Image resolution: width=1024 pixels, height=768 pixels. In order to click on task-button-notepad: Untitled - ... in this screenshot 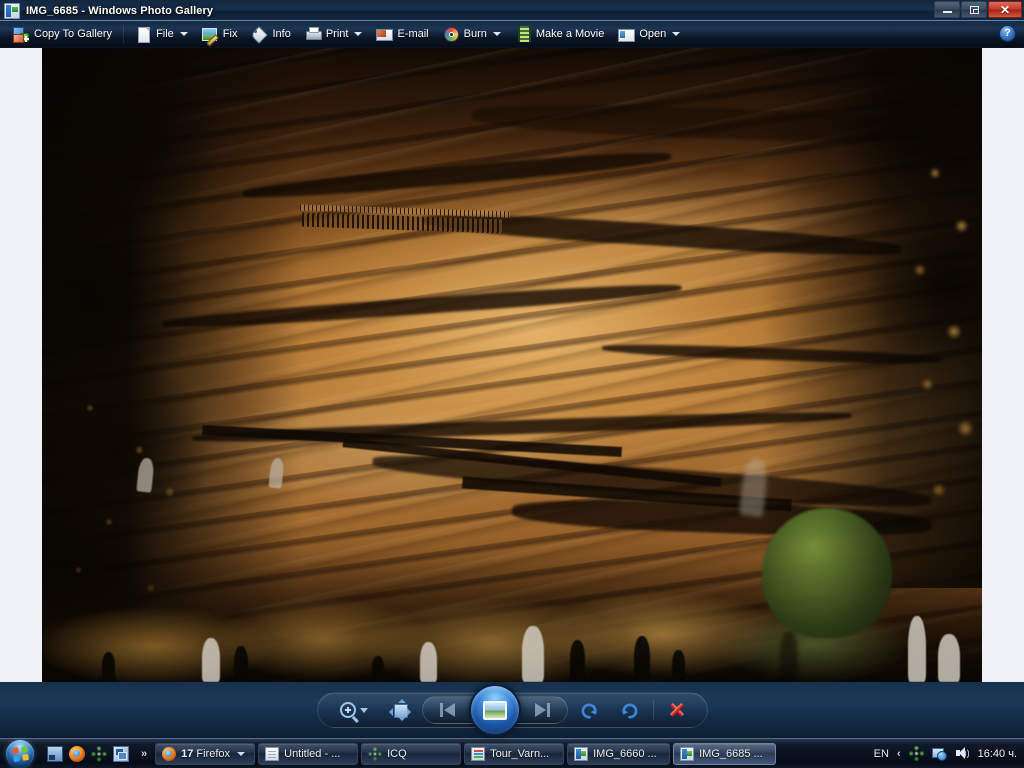, I will do `click(308, 753)`.